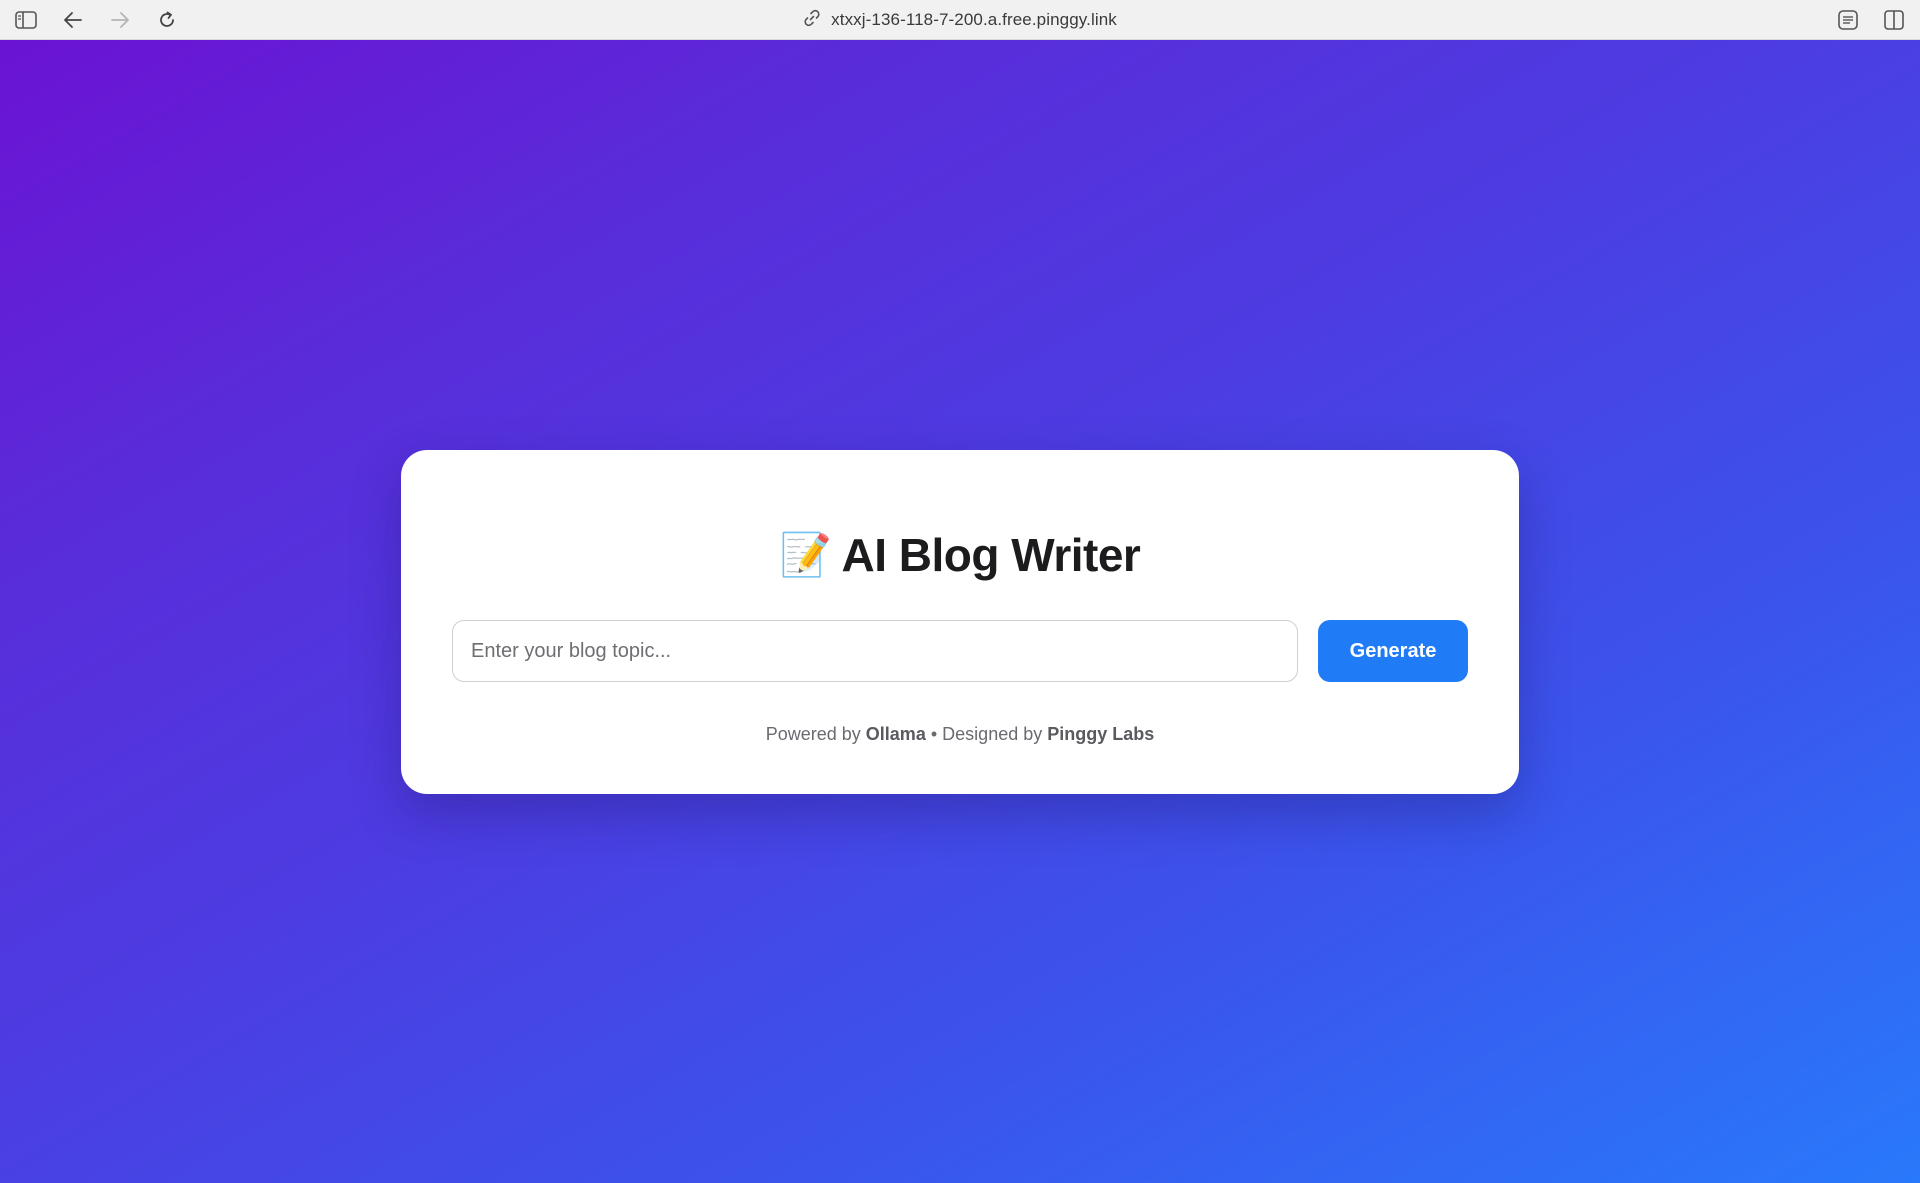 The width and height of the screenshot is (1920, 1183). I want to click on page-title: 📝 AI Blog Writer, so click(960, 555).